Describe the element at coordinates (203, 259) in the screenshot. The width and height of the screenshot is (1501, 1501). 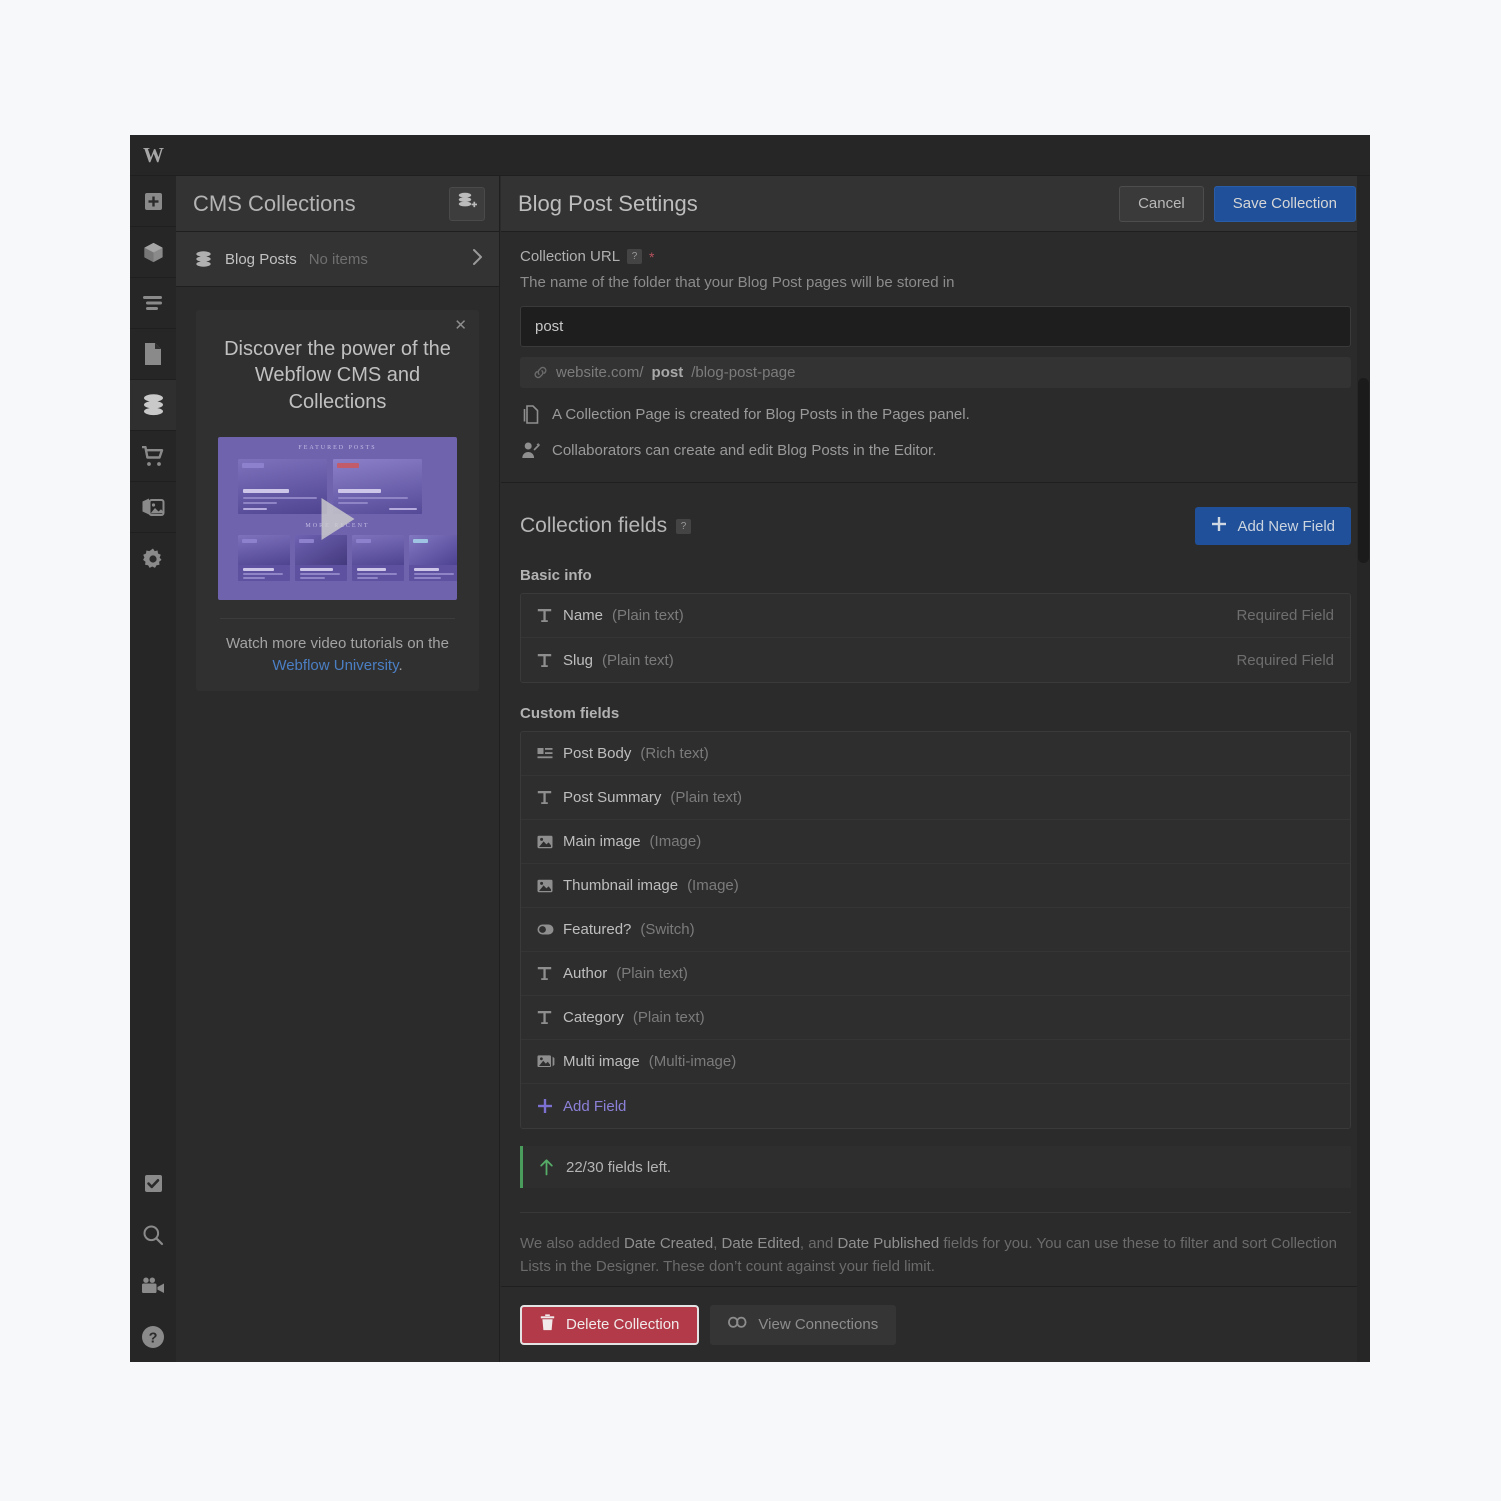
I see `database-icon` at that location.